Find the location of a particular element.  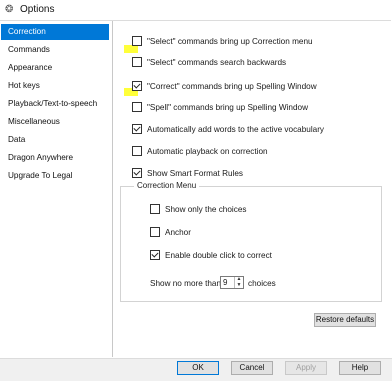

group-title: Correction Menu is located at coordinates (167, 186).